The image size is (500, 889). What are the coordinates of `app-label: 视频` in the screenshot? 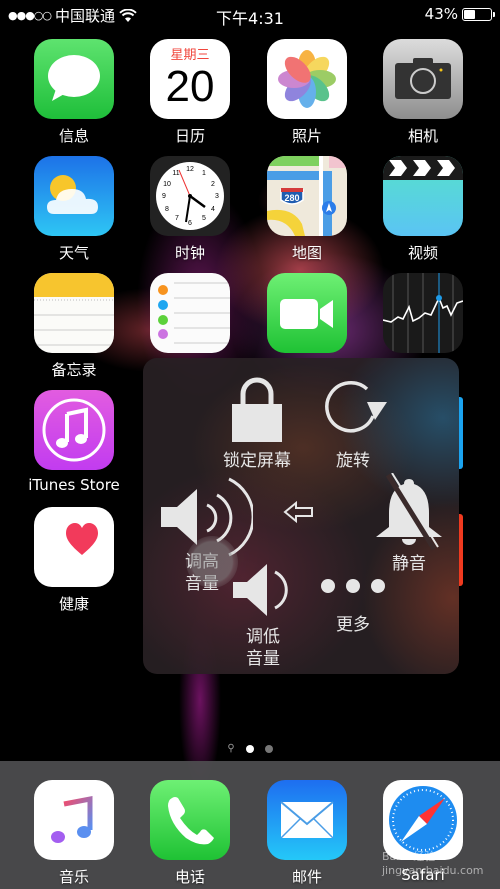 It's located at (422, 253).